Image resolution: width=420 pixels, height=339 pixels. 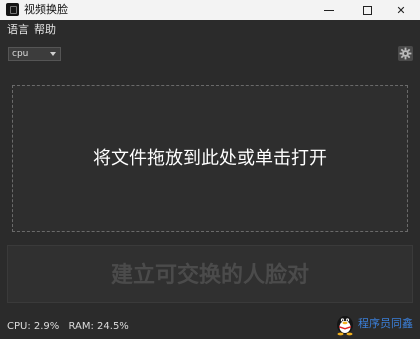 What do you see at coordinates (210, 29) in the screenshot?
I see `menu-bar: 语言 帮助` at bounding box center [210, 29].